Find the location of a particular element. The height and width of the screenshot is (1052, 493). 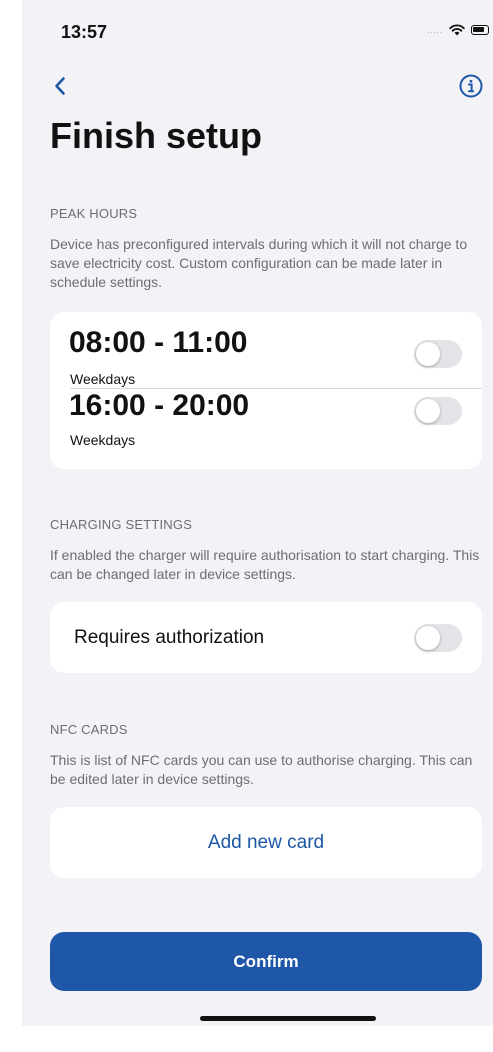

info-circle-icon is located at coordinates (471, 86).